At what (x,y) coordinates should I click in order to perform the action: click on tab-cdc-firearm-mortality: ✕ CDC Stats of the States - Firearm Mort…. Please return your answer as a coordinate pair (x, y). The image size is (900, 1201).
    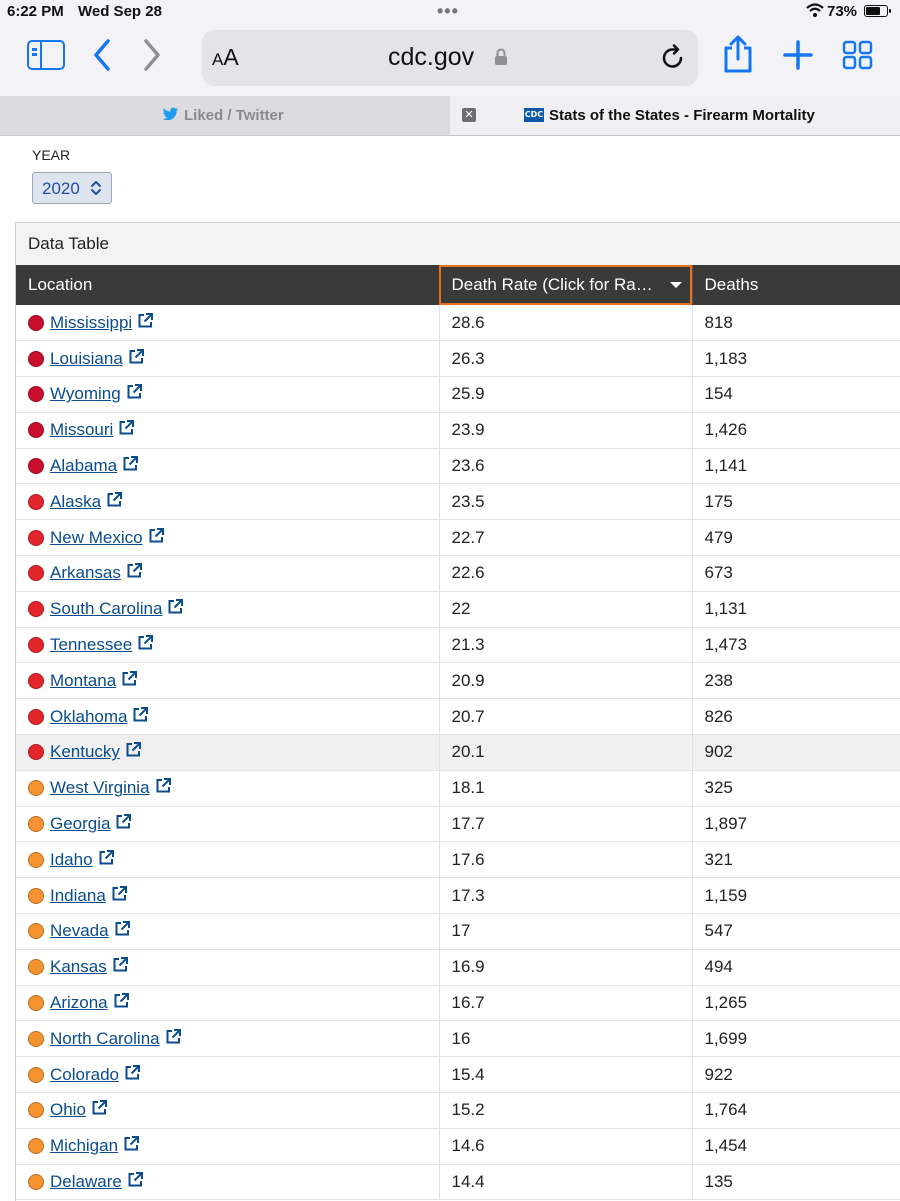
    Looking at the image, I should click on (675, 115).